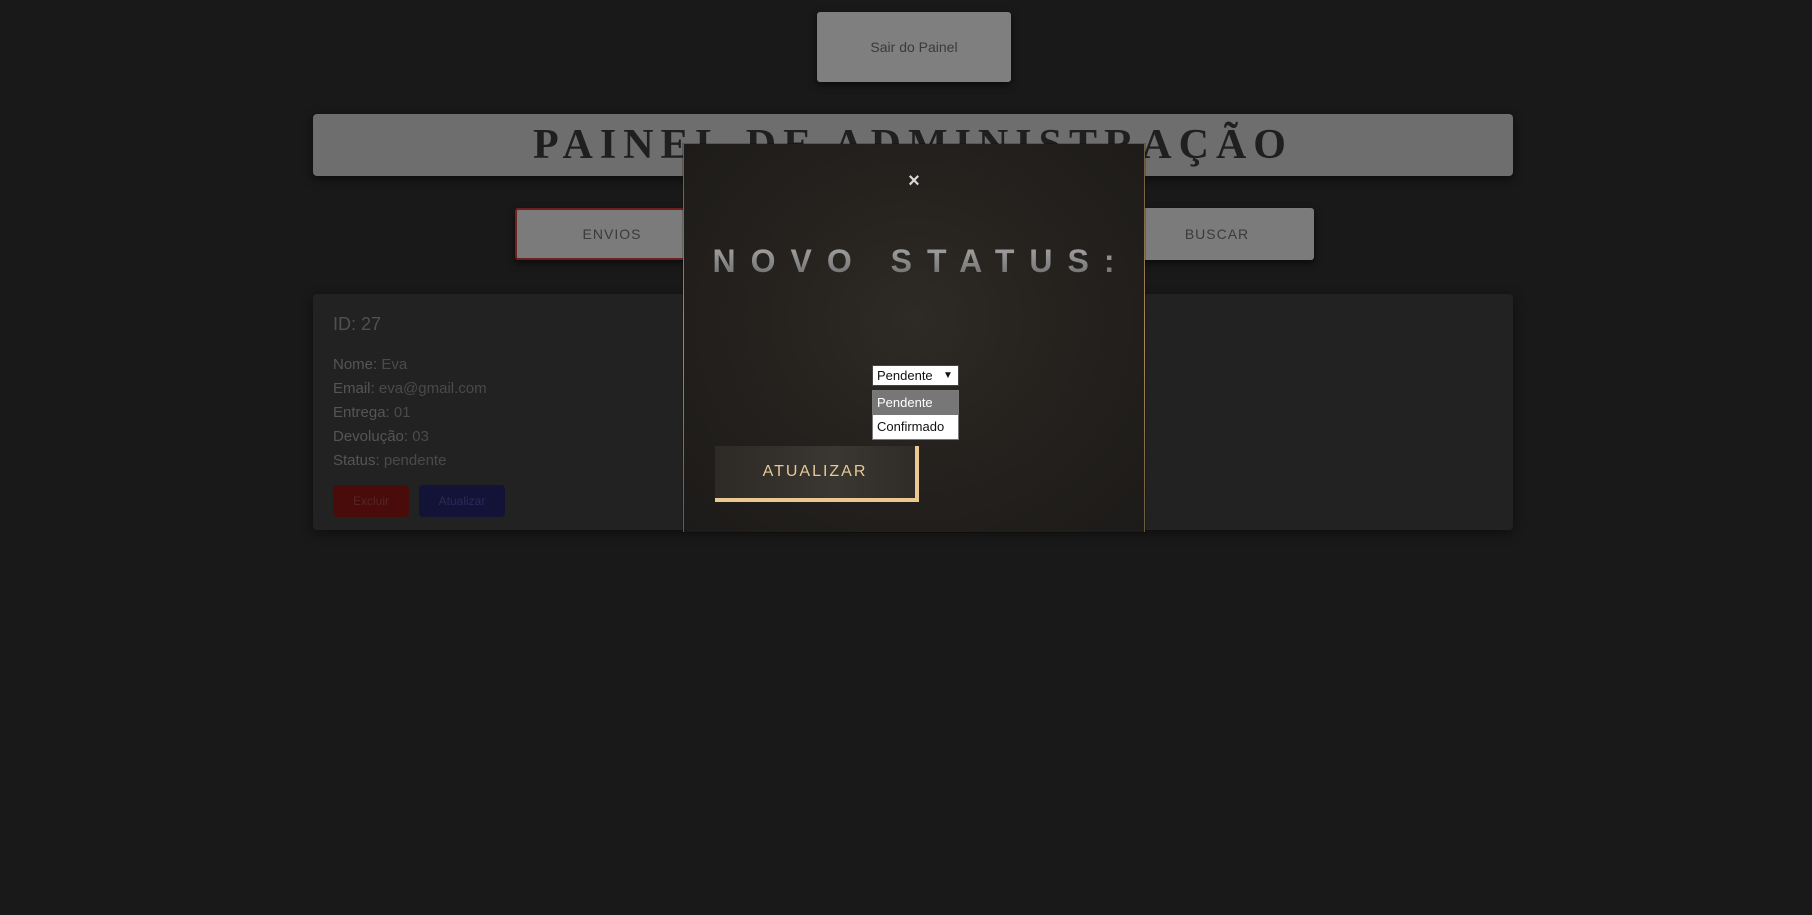  I want to click on status-dropdown-list: Pendente Confirmado, so click(915, 415).